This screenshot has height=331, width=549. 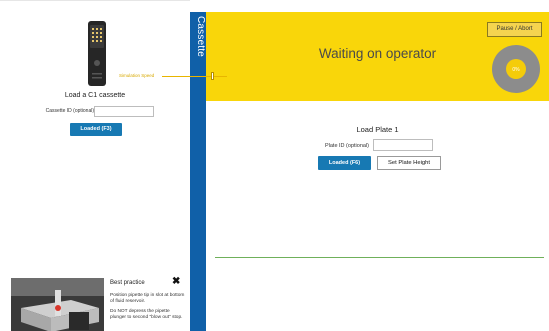 I want to click on cassette-id-input, so click(x=124, y=111).